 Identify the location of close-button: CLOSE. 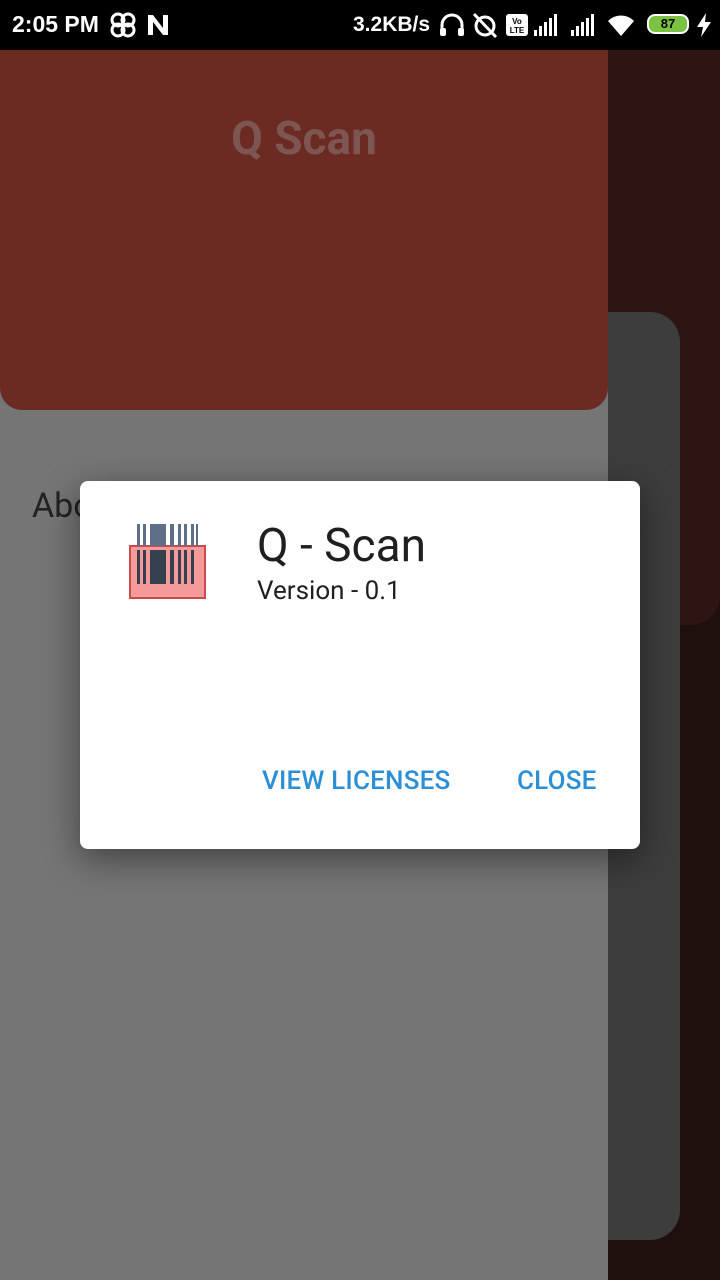
(557, 781).